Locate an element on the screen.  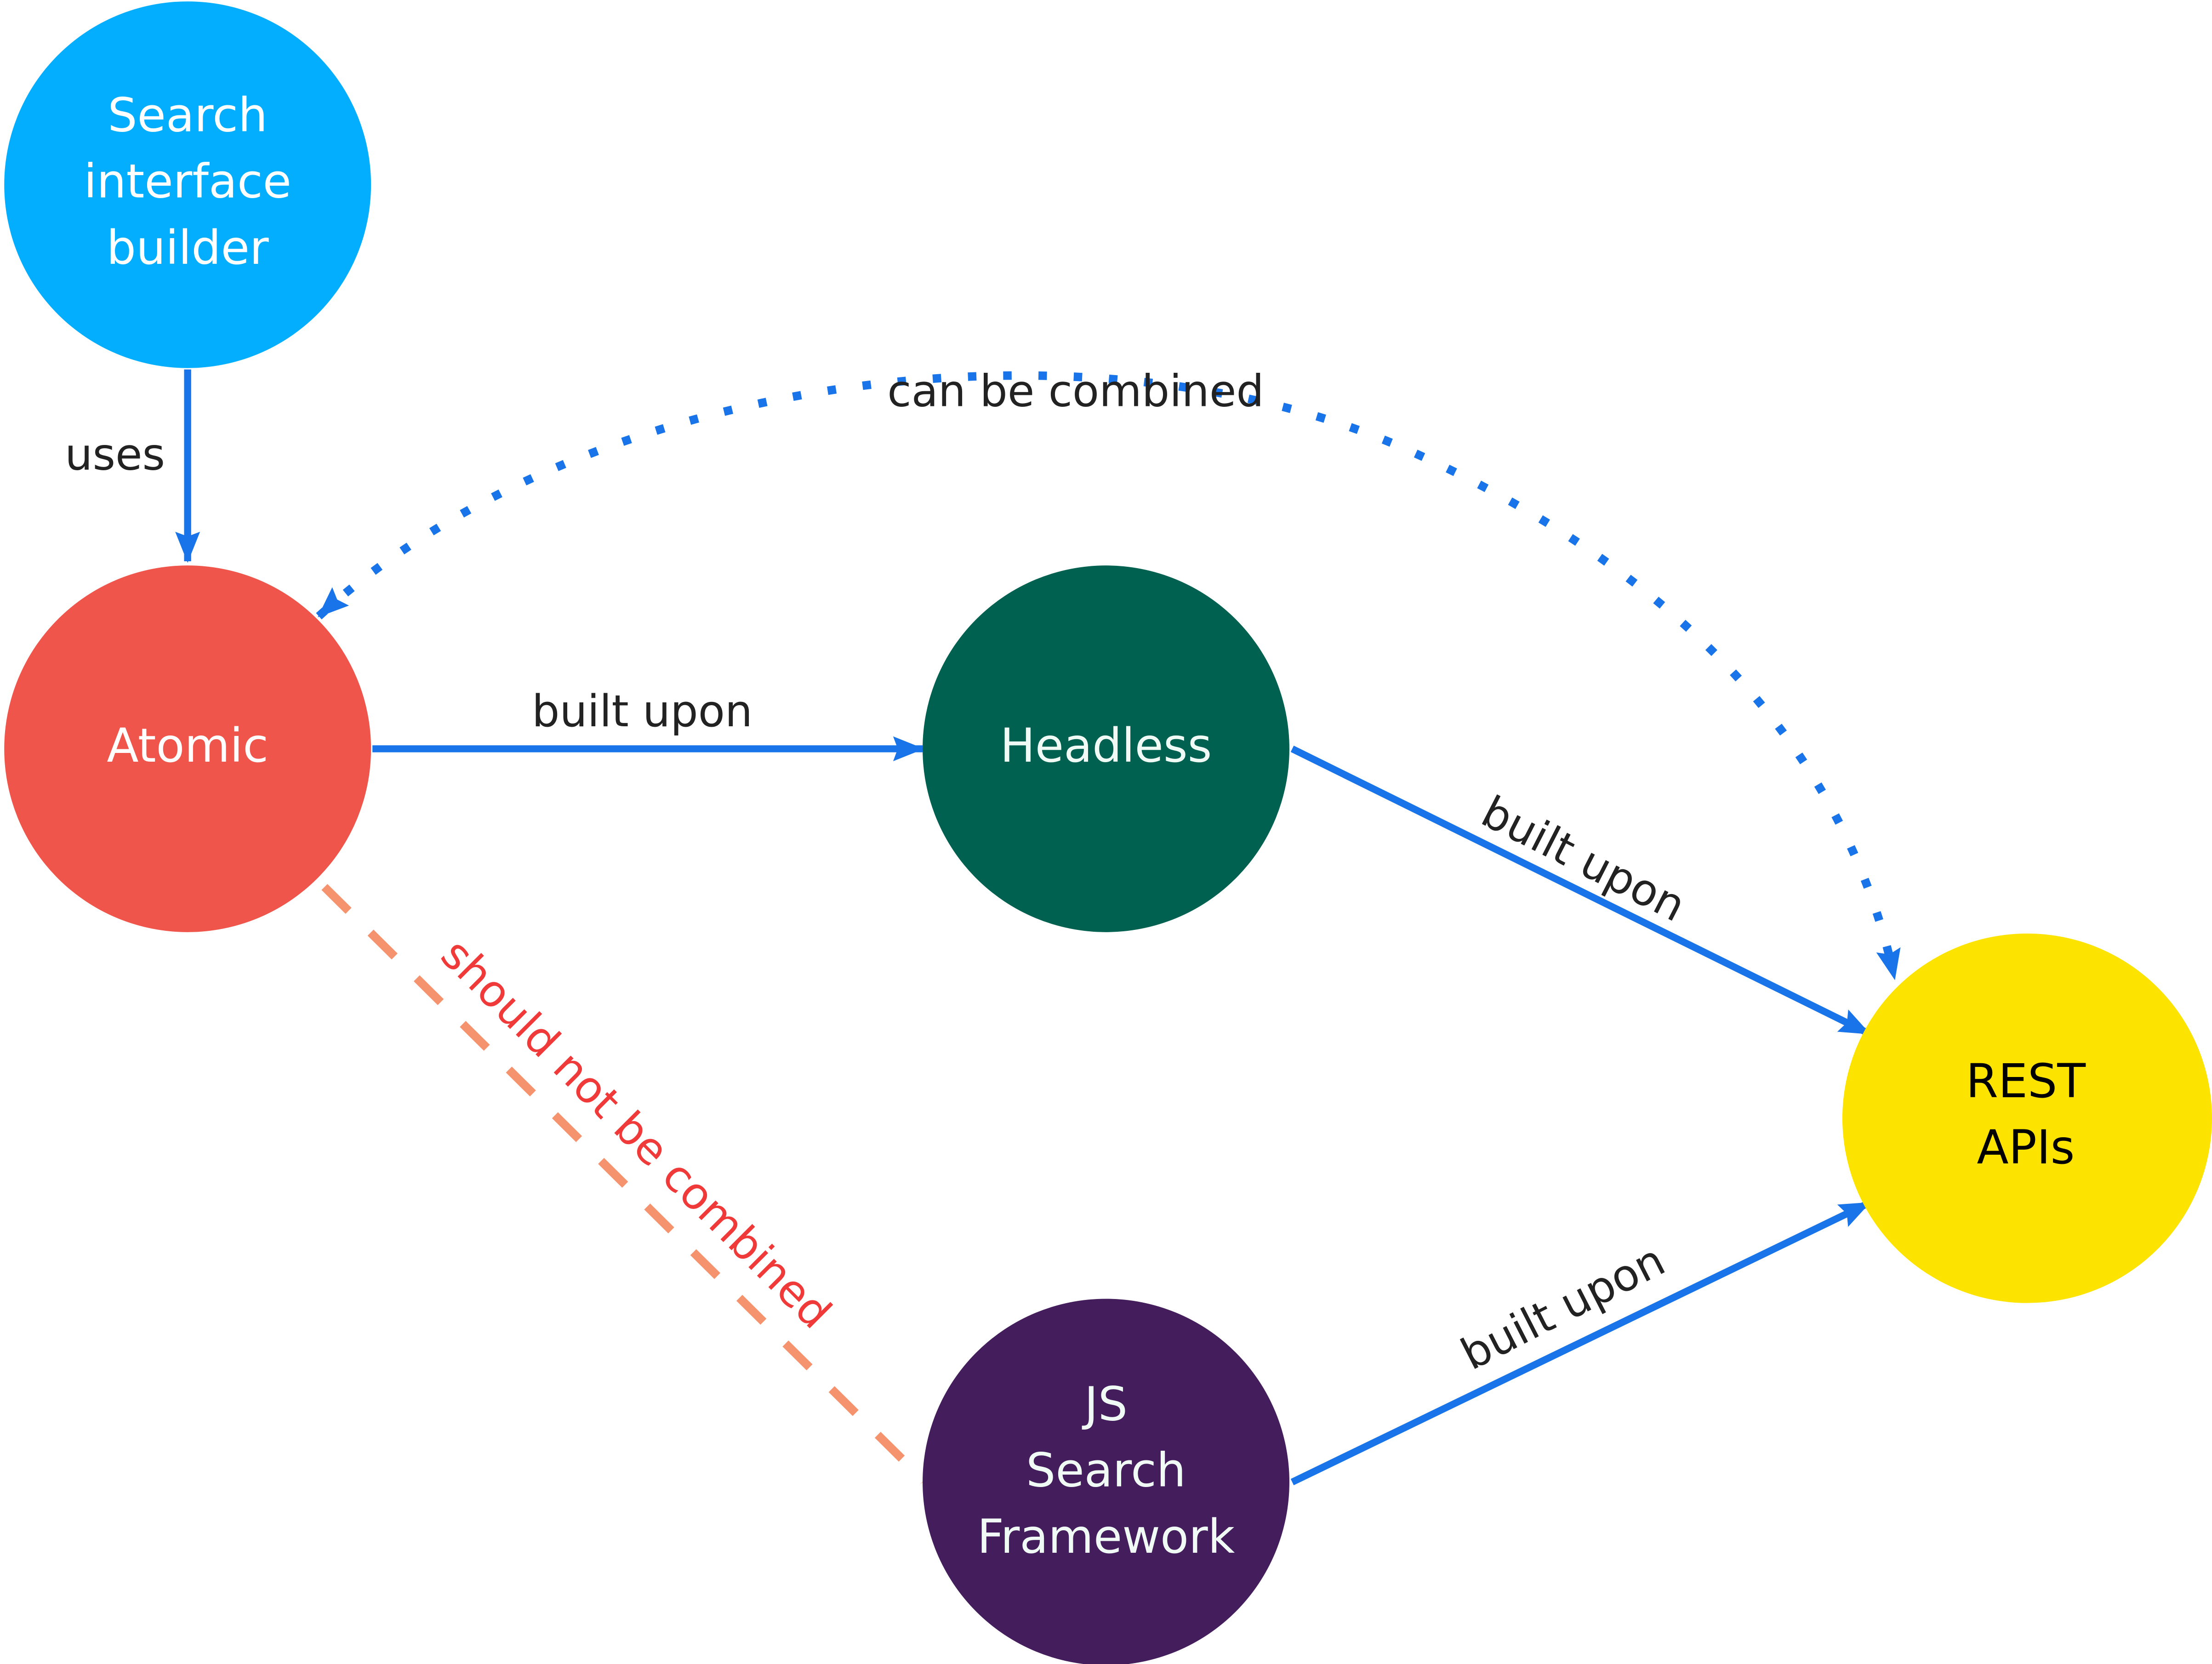
node-circle is located at coordinates (2027, 1118).